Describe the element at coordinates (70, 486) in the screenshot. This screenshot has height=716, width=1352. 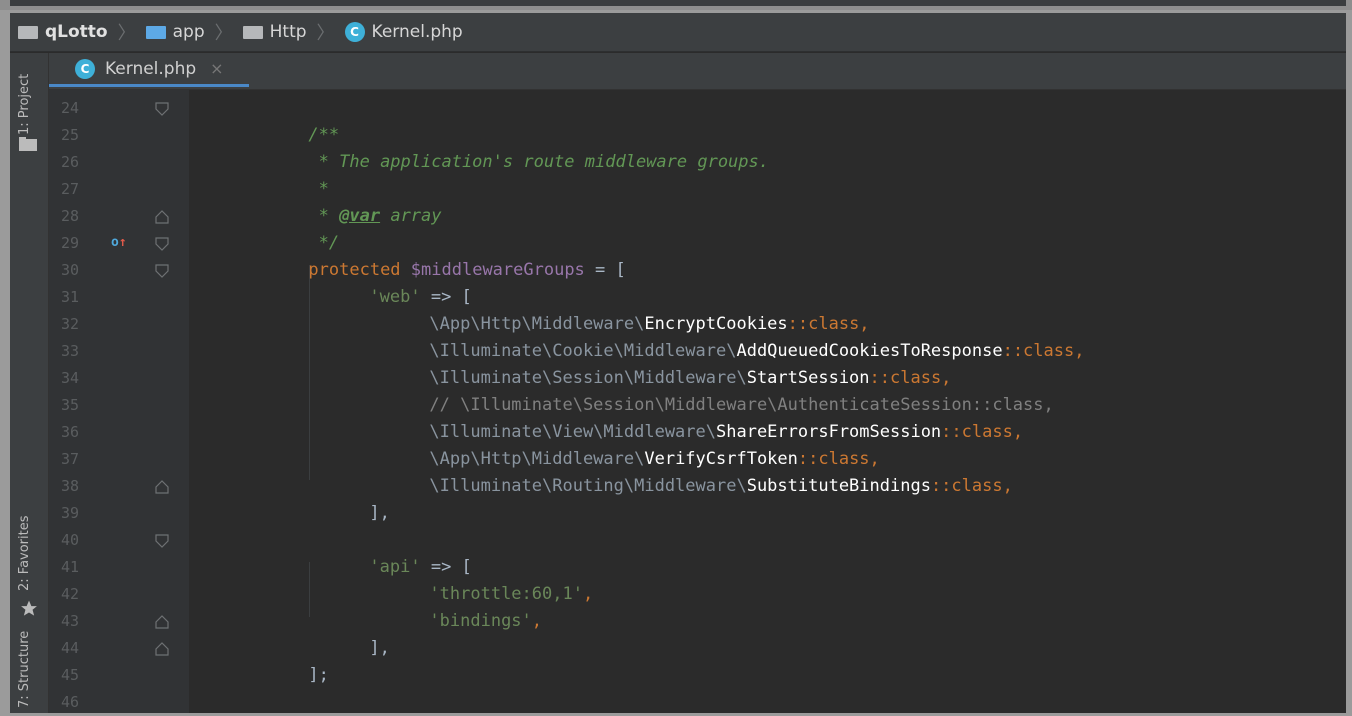
I see `line-number: 38` at that location.